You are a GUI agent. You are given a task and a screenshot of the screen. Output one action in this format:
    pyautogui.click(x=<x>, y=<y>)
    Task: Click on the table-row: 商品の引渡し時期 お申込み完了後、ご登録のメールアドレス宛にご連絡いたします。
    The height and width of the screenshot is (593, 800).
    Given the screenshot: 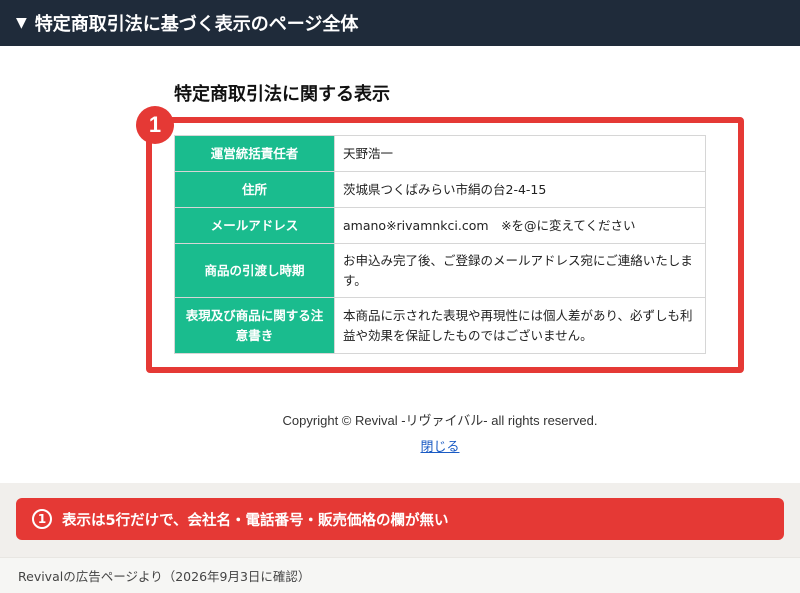 What is the action you would take?
    pyautogui.click(x=440, y=270)
    